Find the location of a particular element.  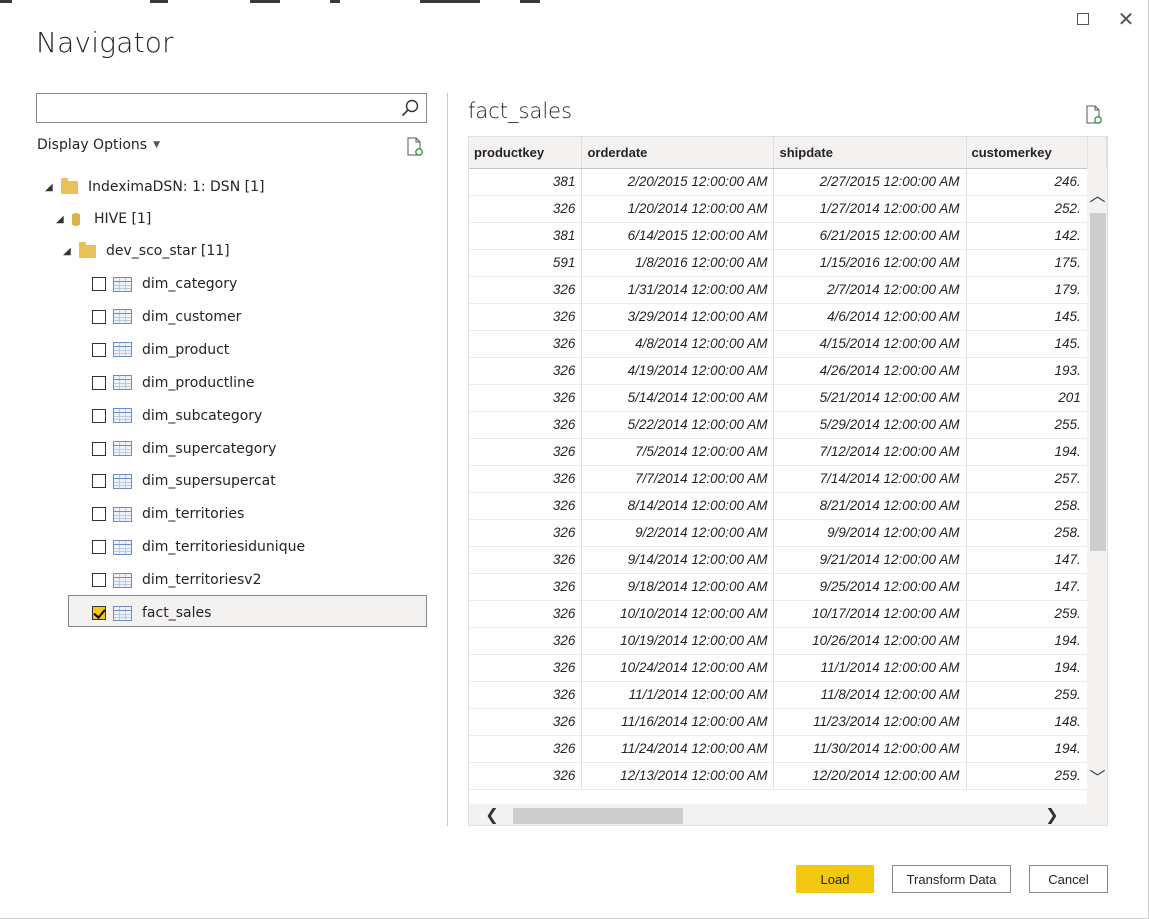

table-cell: 147. is located at coordinates (1027, 587).